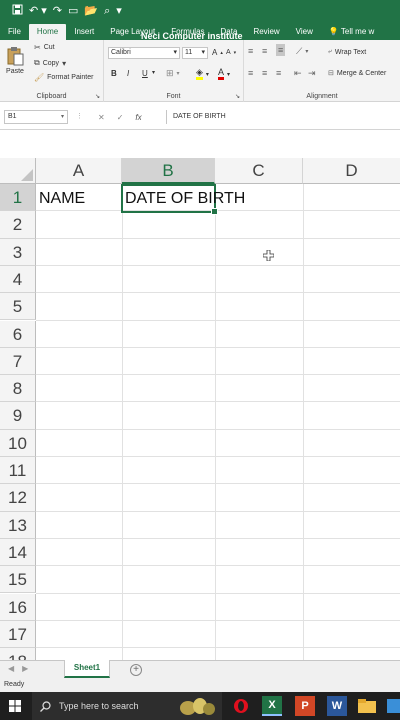  Describe the element at coordinates (144, 53) in the screenshot. I see `font-name-select: Calibri ▾` at that location.